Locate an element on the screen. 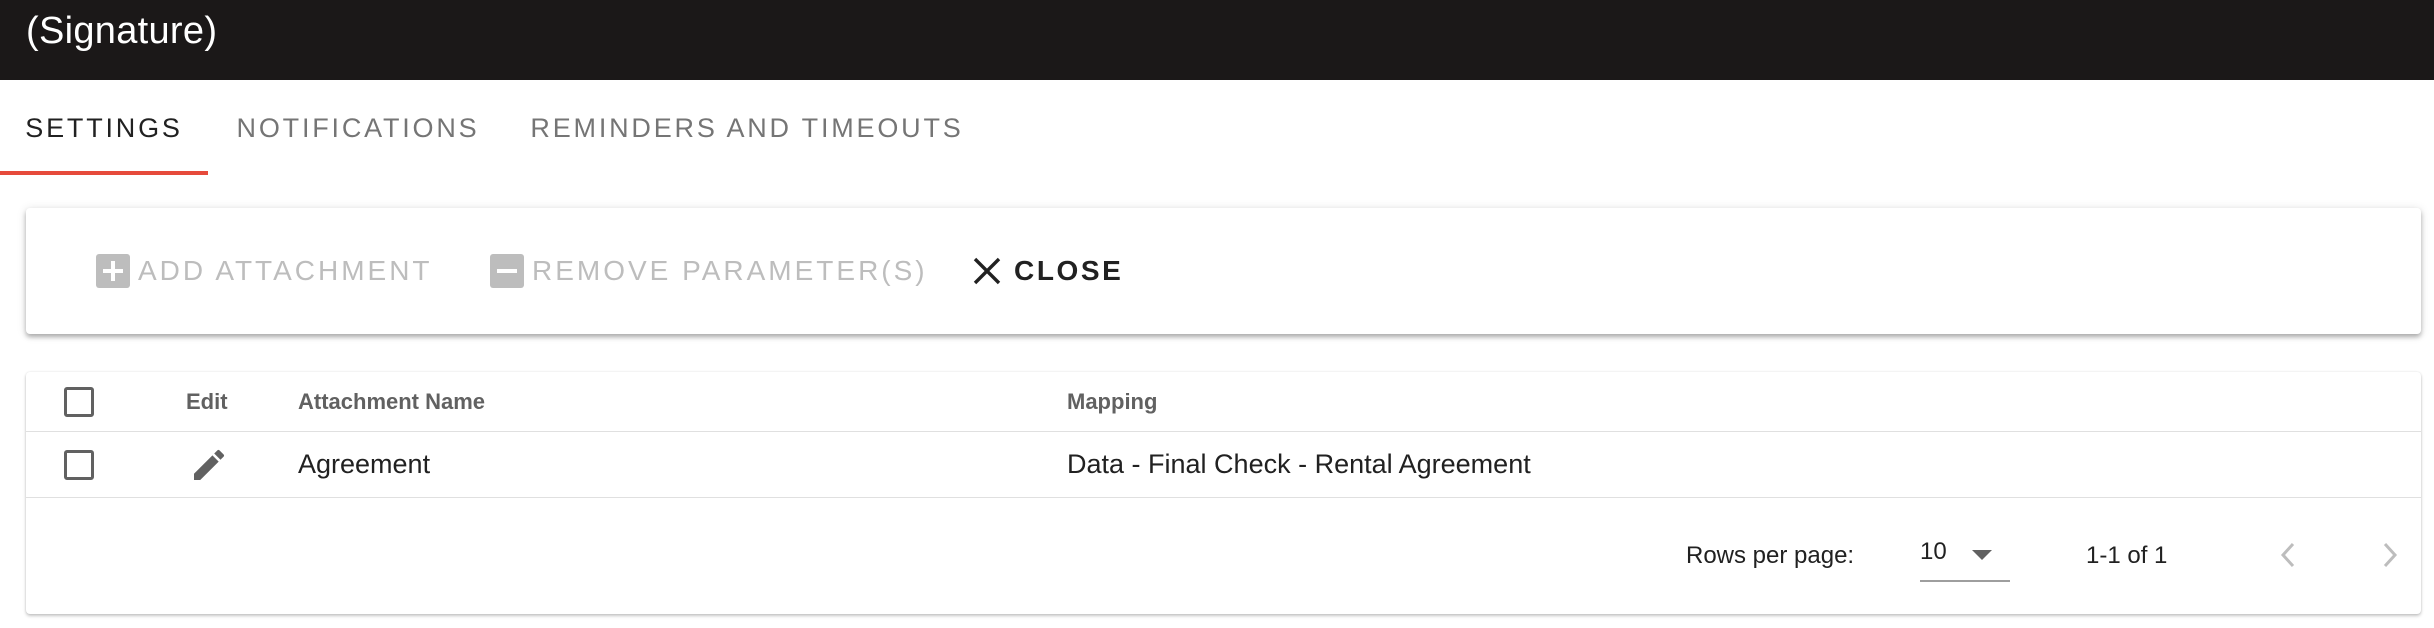 This screenshot has width=2434, height=628. tab-settings: SETTINGS is located at coordinates (104, 128).